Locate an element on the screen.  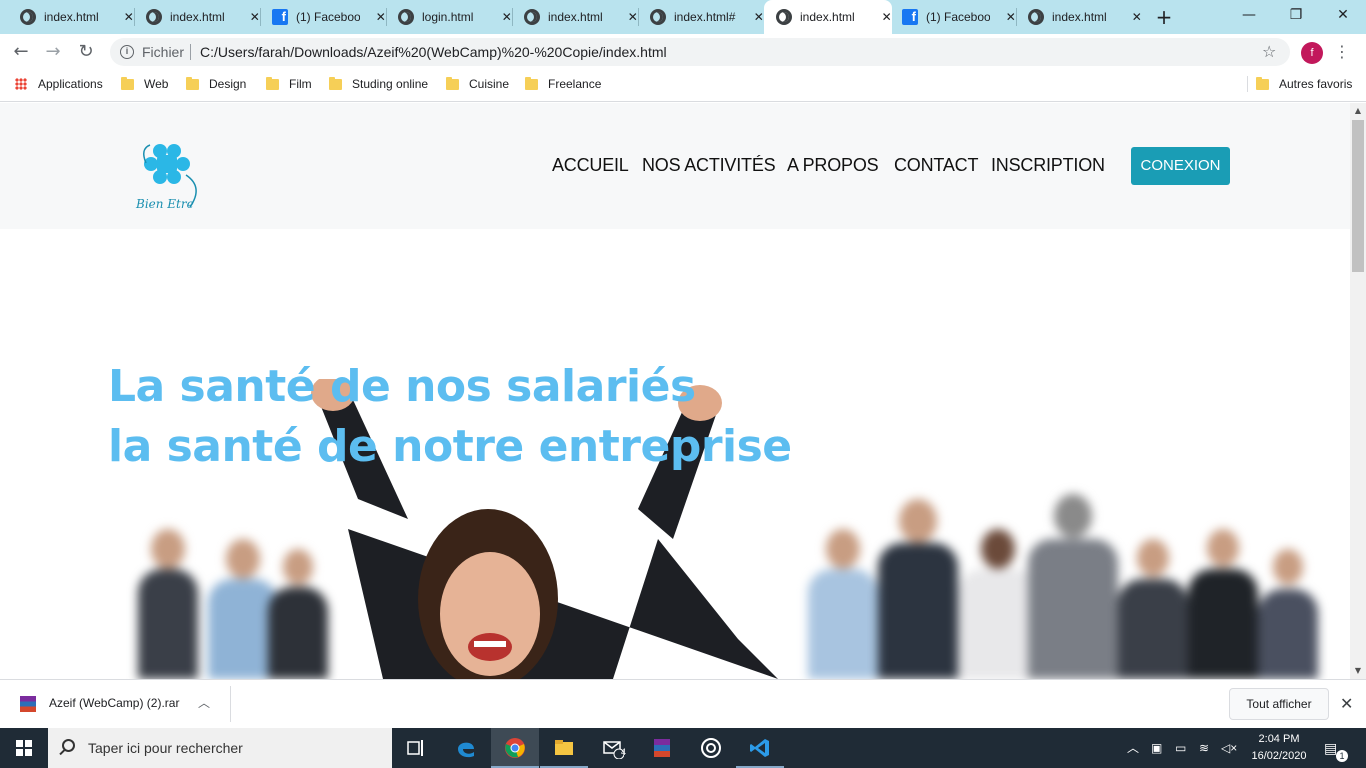
scroll-up-arrow-icon: ▲ is located at coordinates (1358, 111).